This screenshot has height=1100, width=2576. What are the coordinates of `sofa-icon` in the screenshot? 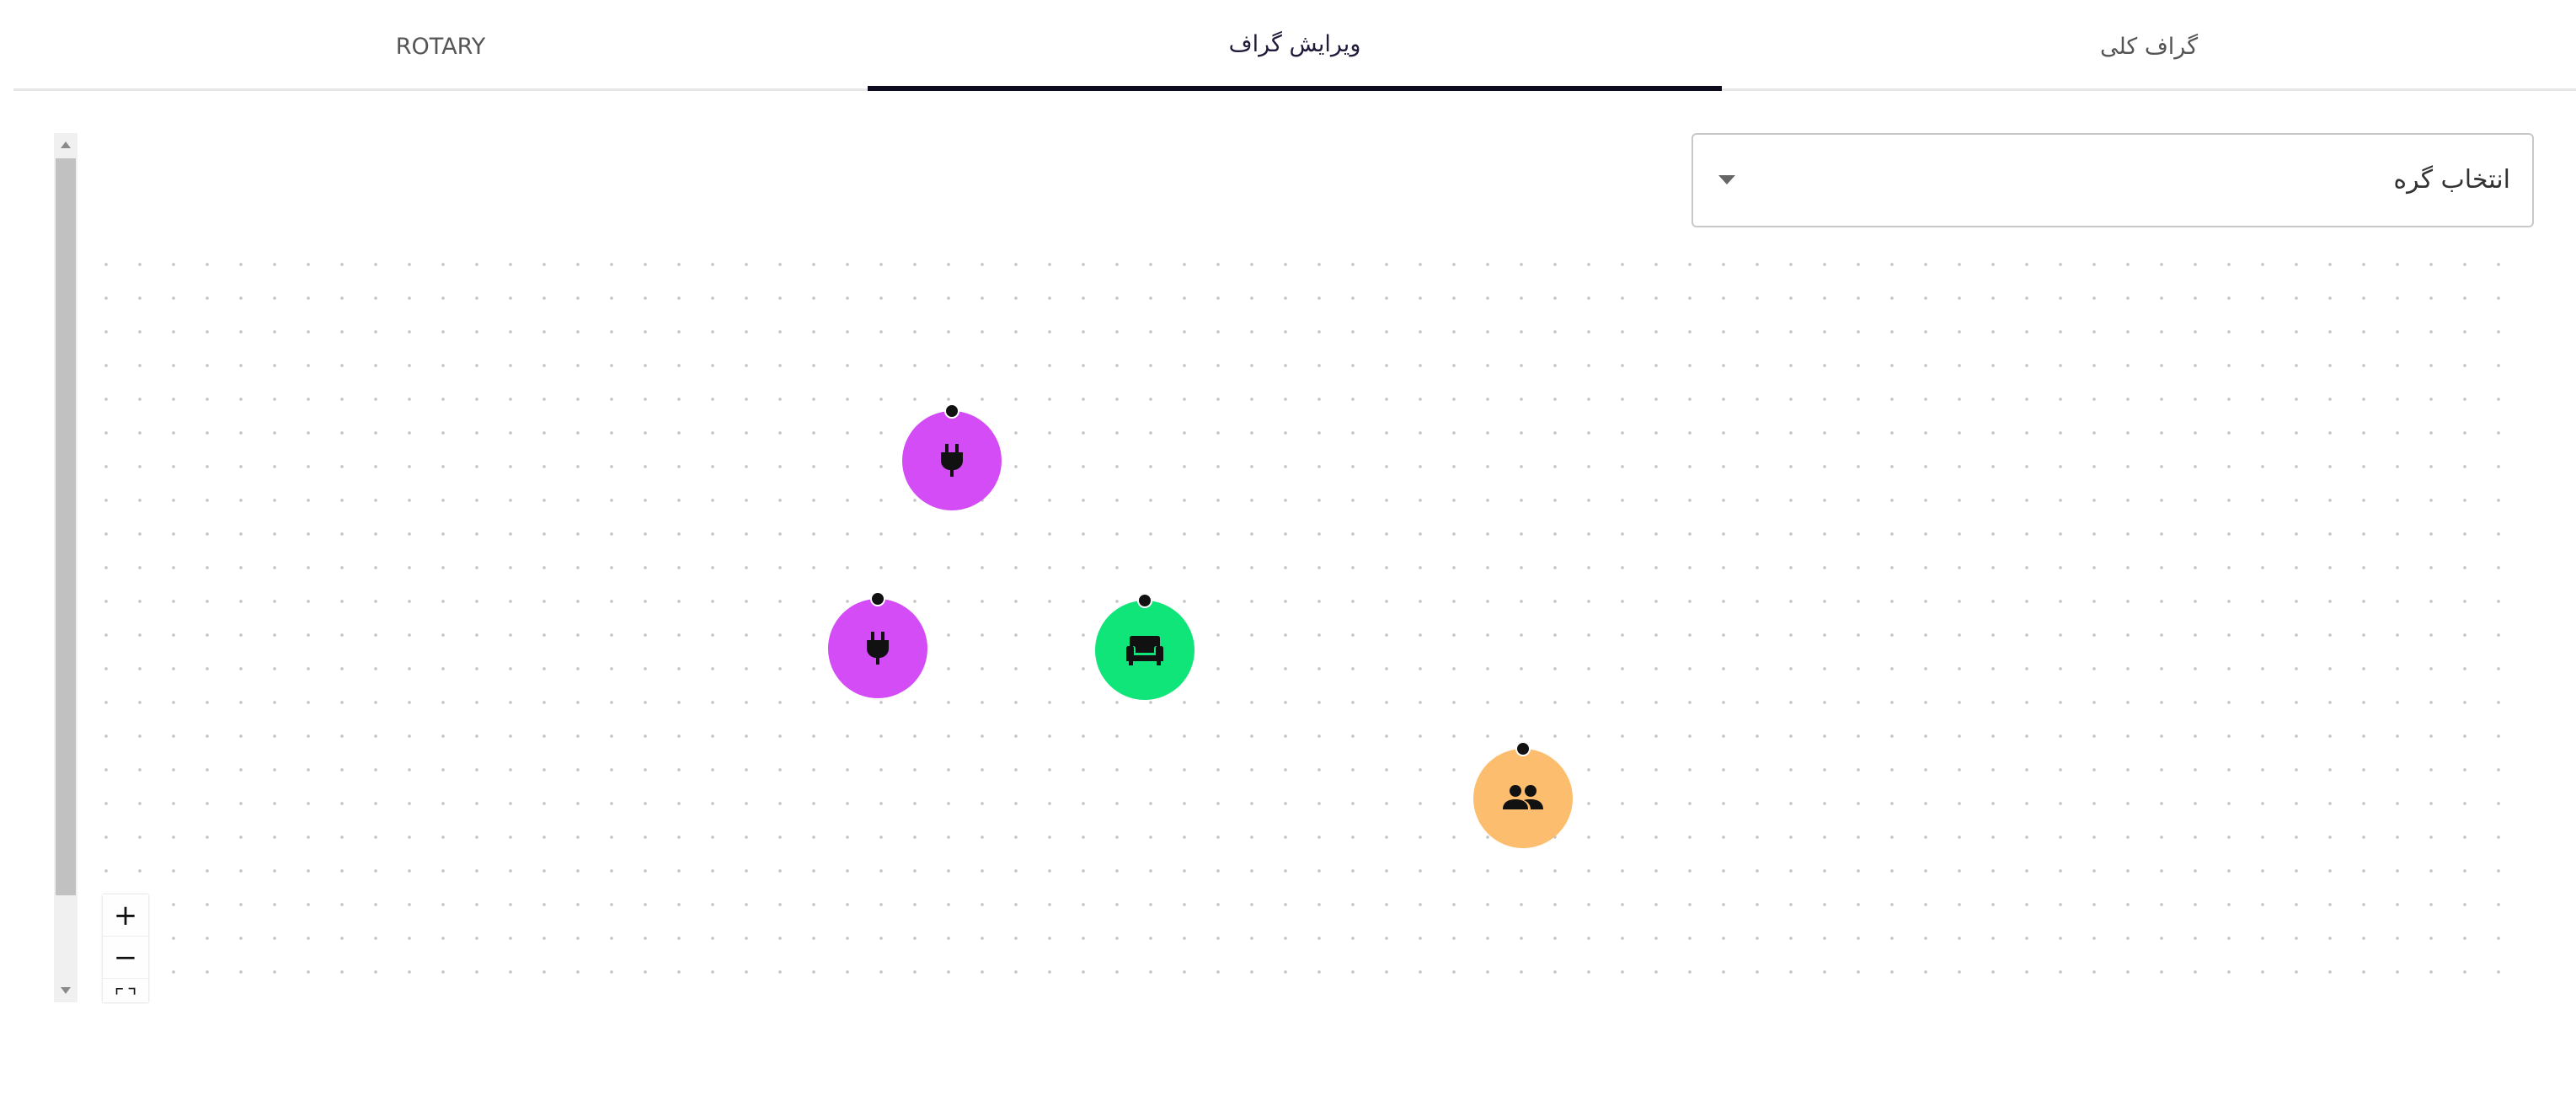 It's located at (1145, 650).